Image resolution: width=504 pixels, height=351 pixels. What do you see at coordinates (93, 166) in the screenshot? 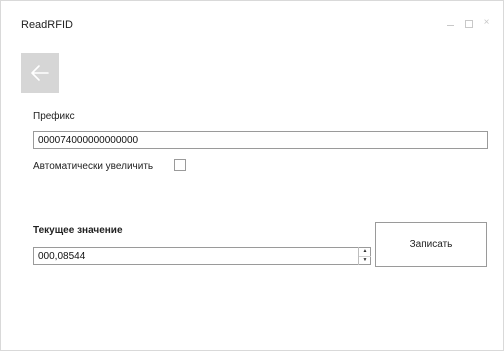
I see `auto-increment-label: Автоматически увеличить` at bounding box center [93, 166].